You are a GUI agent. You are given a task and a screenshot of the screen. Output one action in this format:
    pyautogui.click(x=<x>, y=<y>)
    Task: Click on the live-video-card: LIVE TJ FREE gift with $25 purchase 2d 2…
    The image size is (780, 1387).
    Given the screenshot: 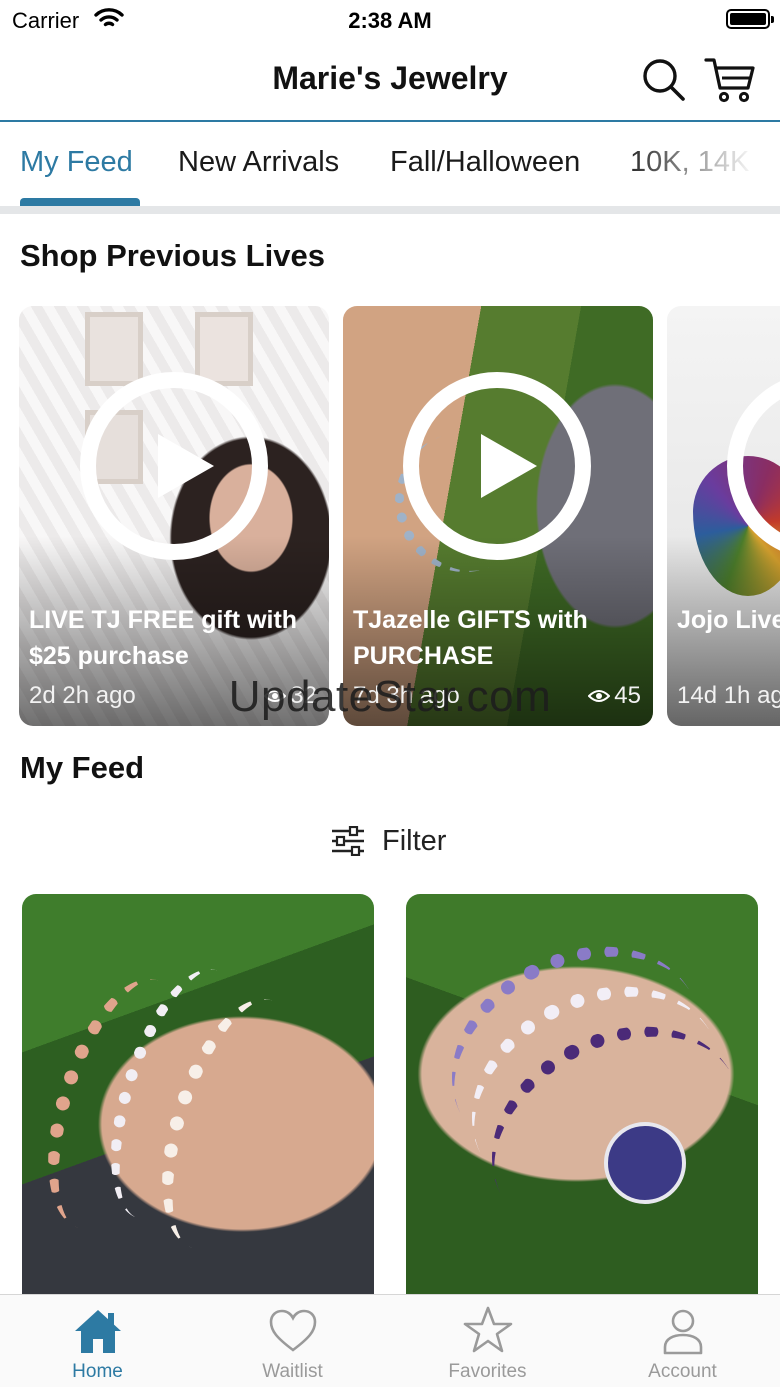 What is the action you would take?
    pyautogui.click(x=174, y=516)
    